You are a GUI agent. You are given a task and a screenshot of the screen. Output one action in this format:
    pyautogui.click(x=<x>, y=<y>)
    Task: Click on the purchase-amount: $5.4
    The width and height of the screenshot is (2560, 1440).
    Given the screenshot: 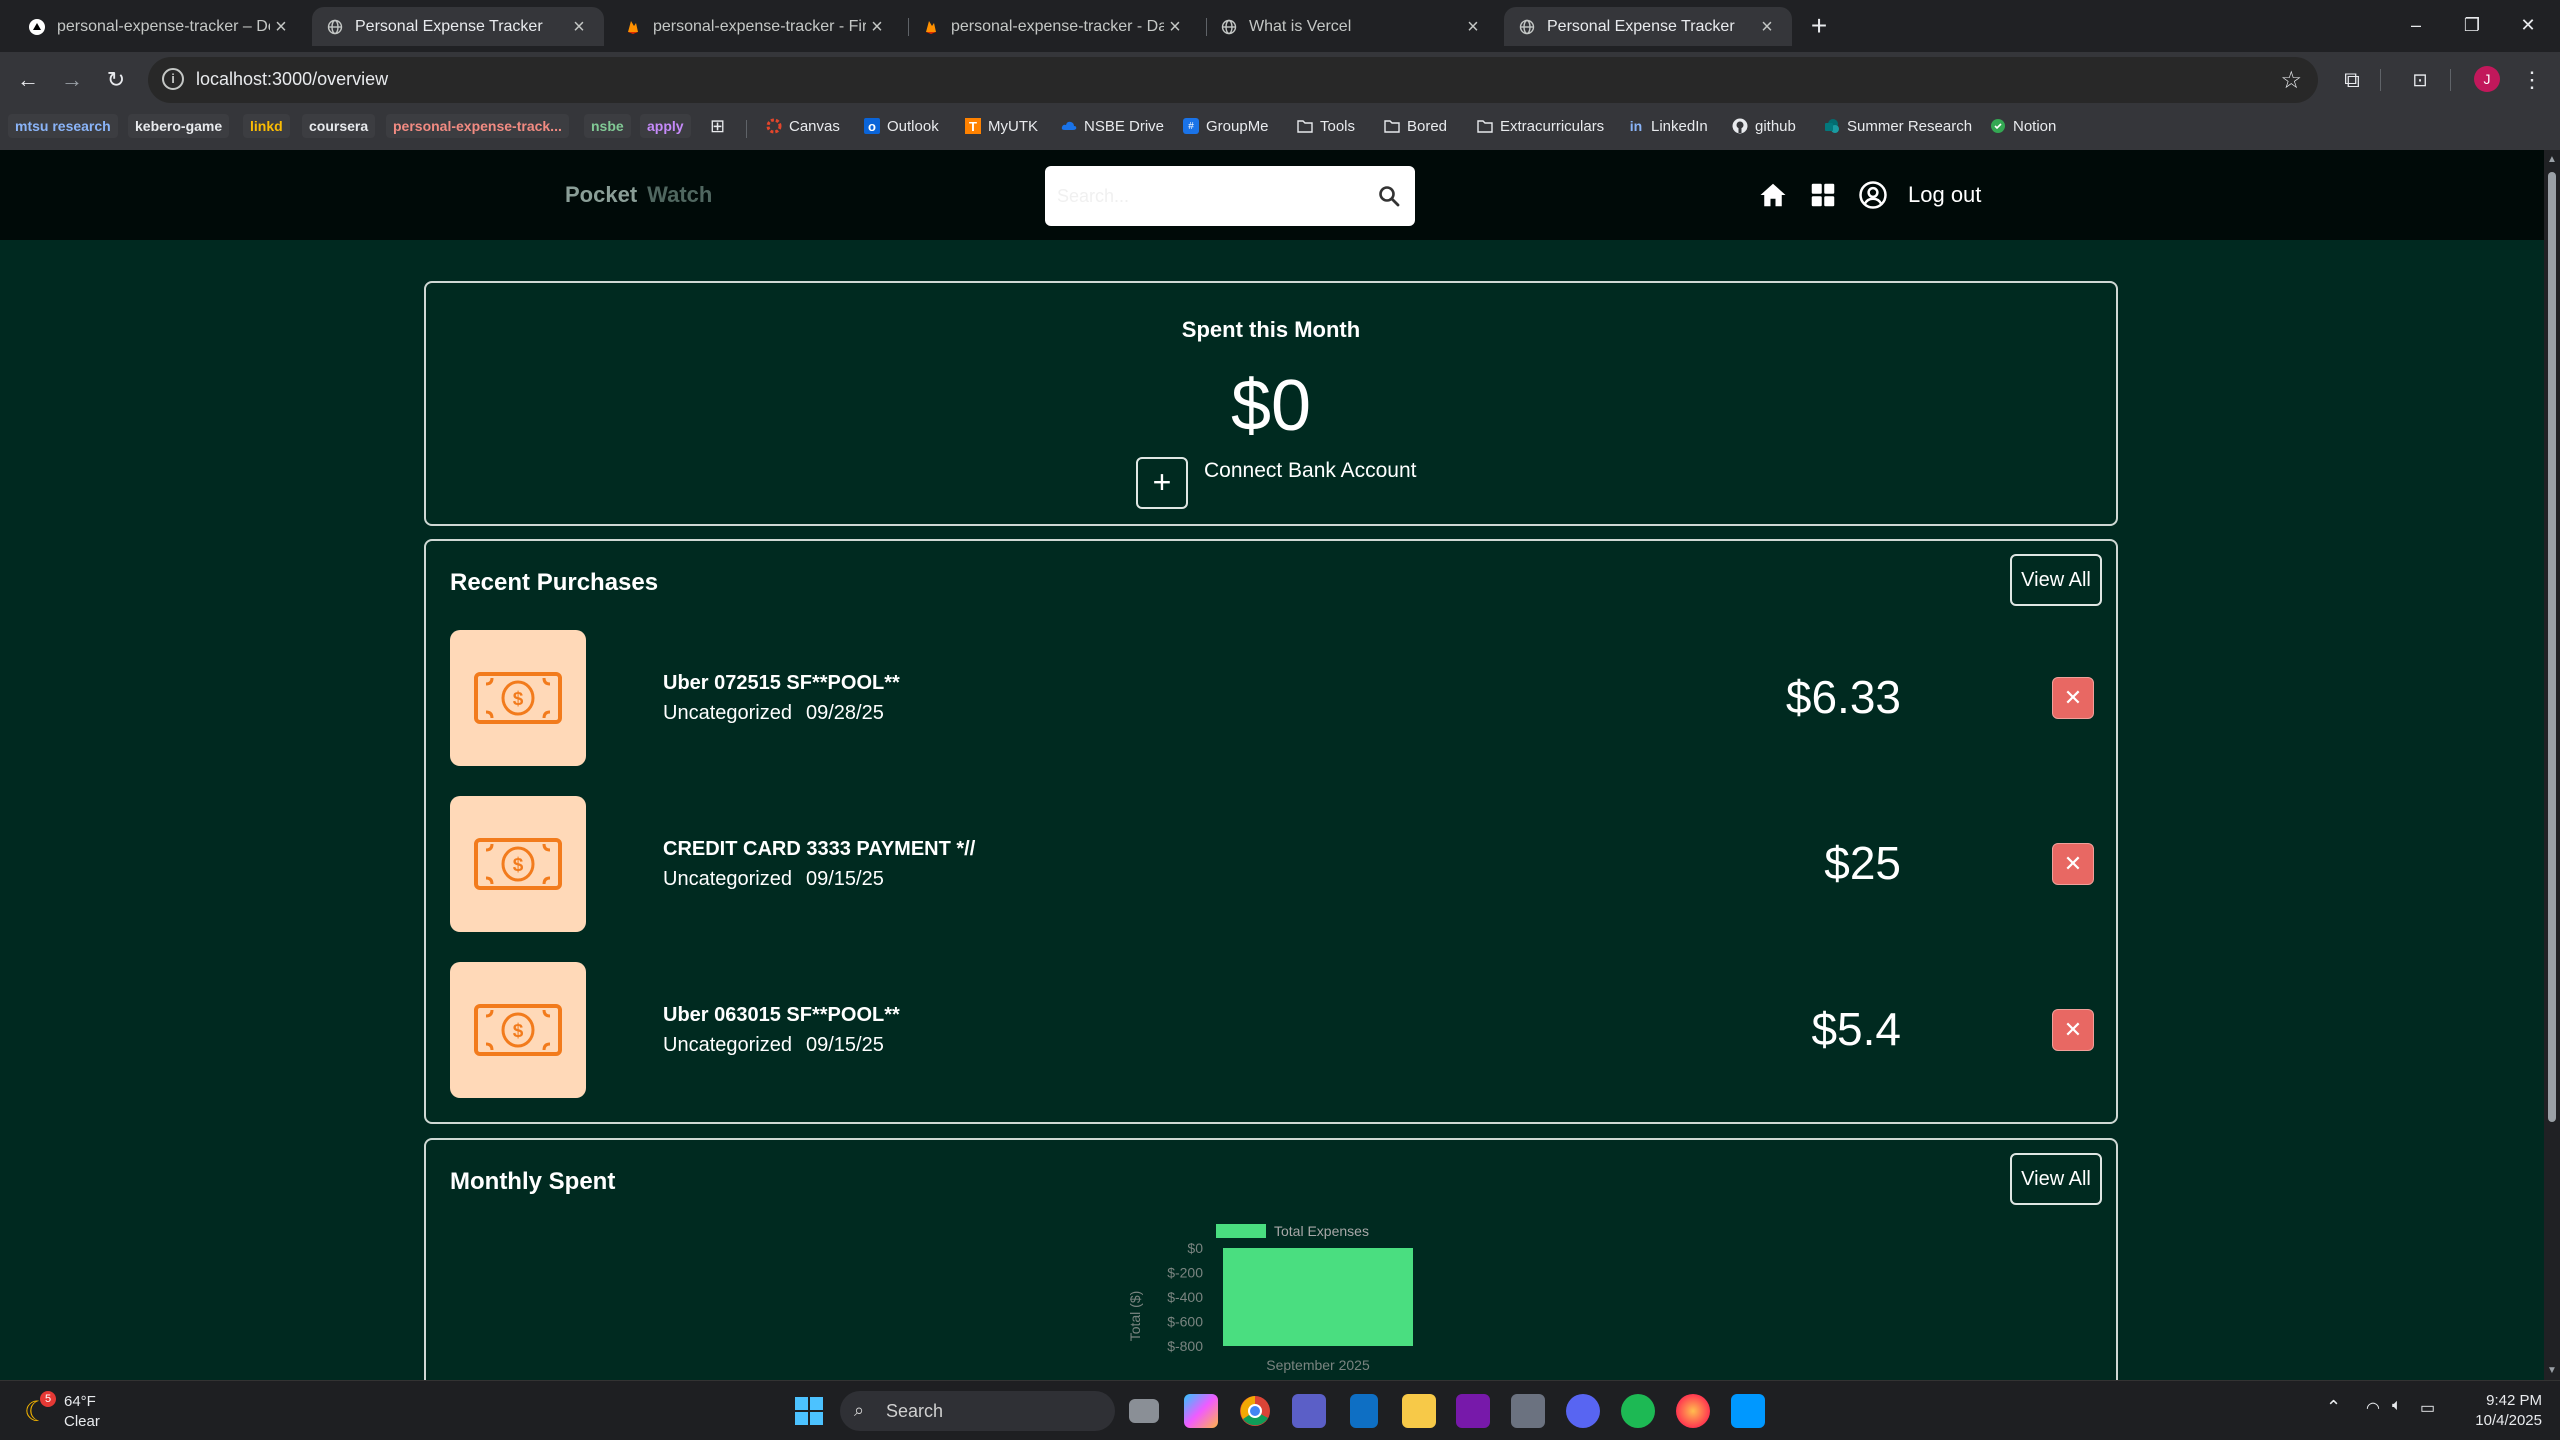 What is the action you would take?
    pyautogui.click(x=1856, y=1029)
    